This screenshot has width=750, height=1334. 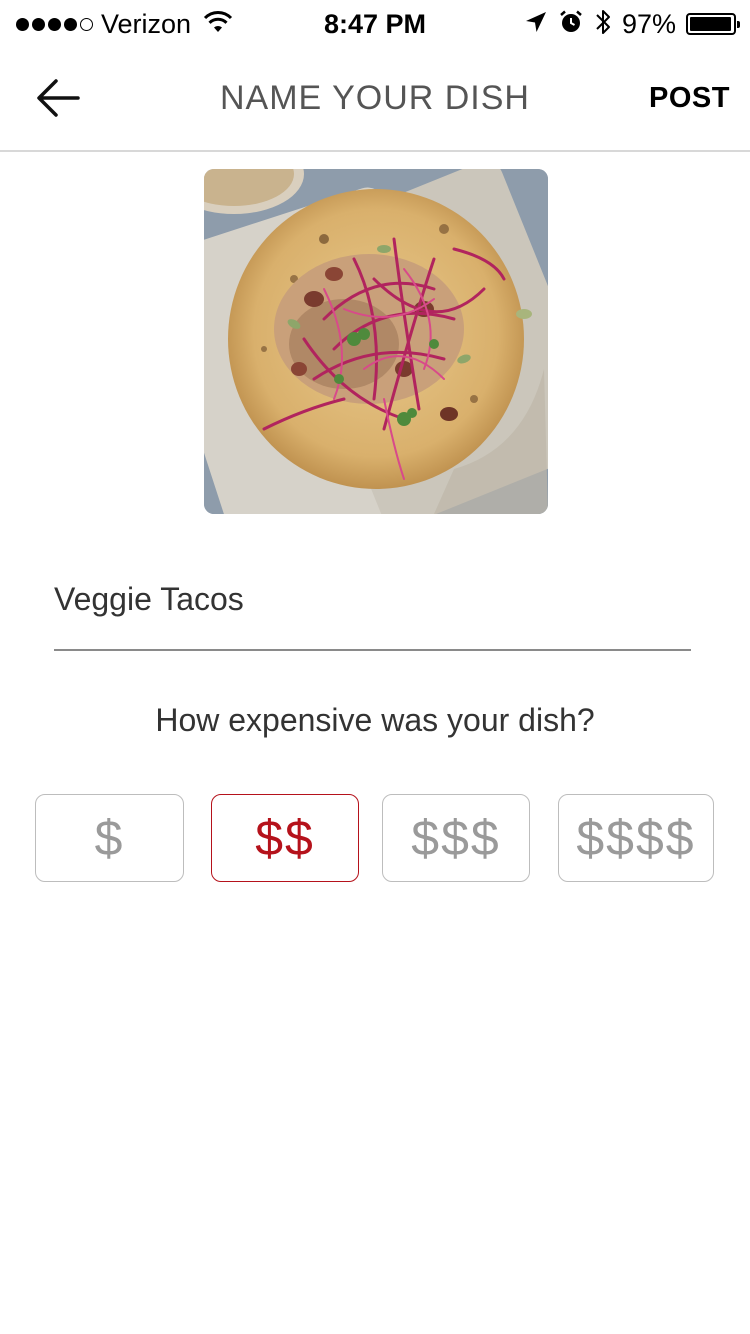 I want to click on post-button: POST, so click(x=689, y=98).